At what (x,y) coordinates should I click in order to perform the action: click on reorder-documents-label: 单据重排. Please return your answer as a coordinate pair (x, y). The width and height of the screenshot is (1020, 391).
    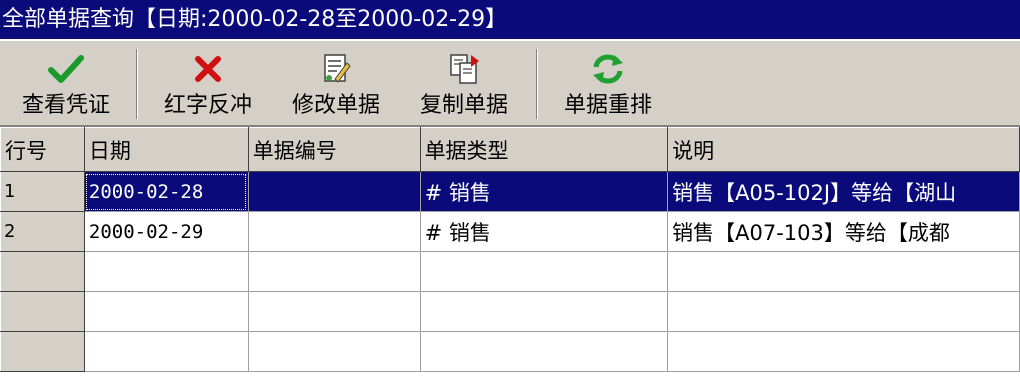
    Looking at the image, I should click on (607, 105).